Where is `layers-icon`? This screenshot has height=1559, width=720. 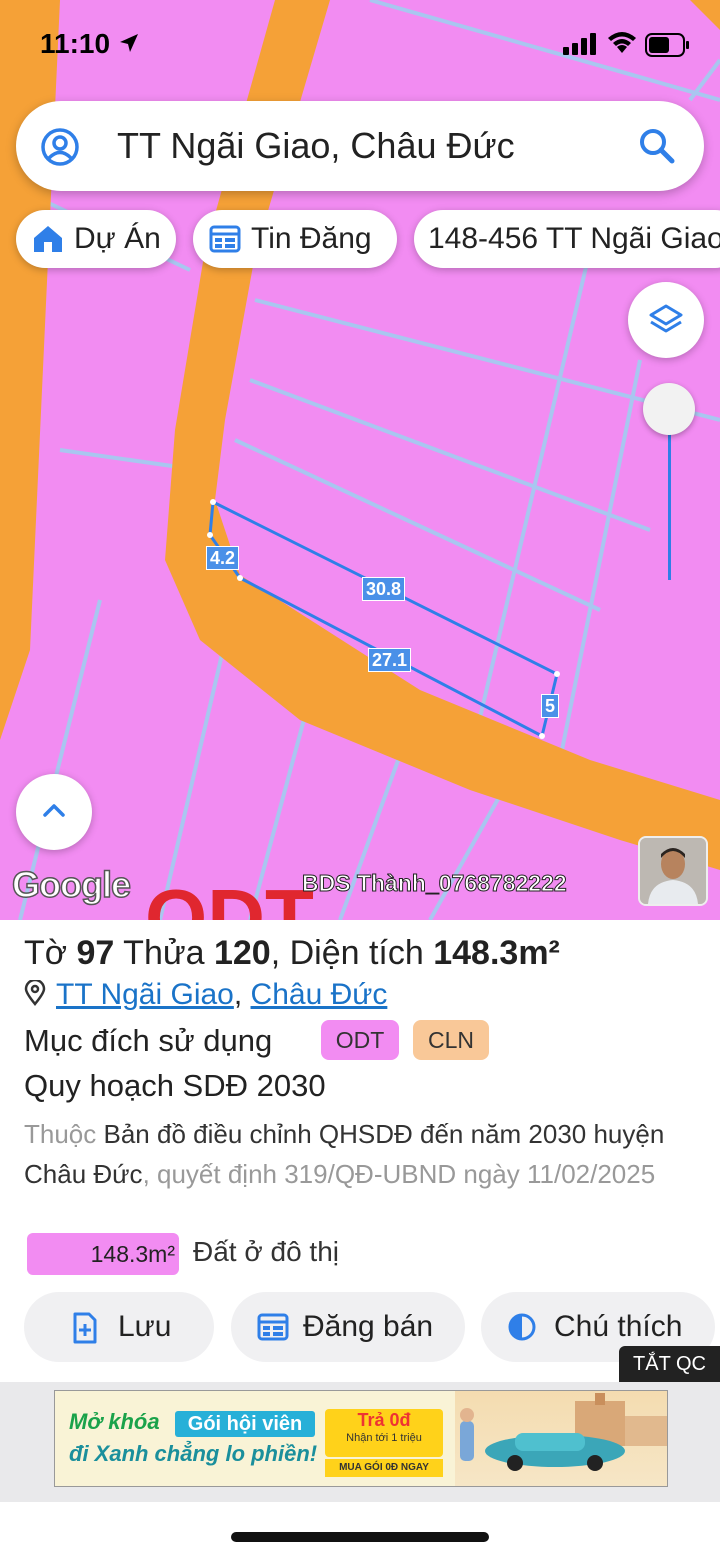 layers-icon is located at coordinates (666, 318).